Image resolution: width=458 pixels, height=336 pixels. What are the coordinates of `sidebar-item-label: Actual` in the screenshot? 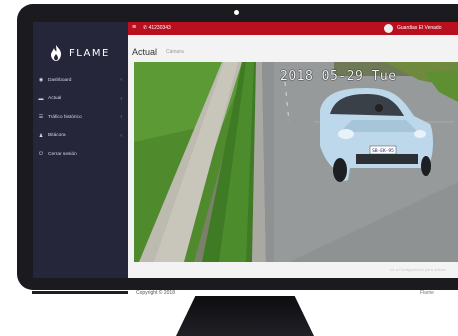 It's located at (55, 99).